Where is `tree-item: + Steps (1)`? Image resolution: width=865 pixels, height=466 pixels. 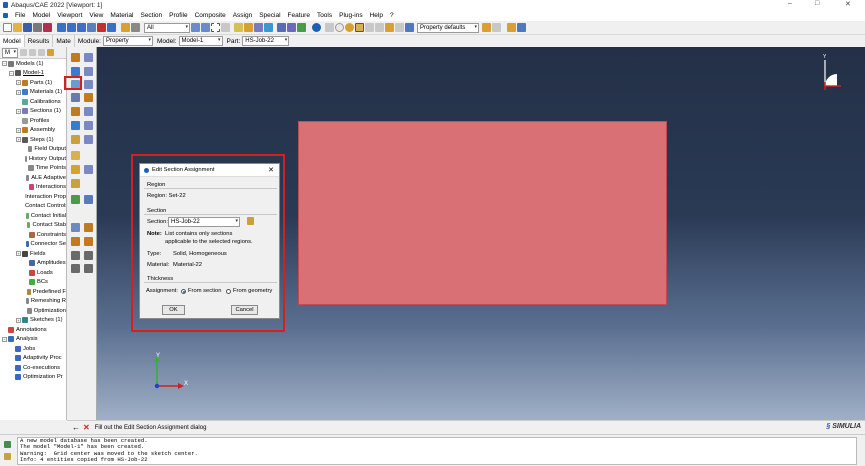
tree-item: + Steps (1) is located at coordinates (33, 140).